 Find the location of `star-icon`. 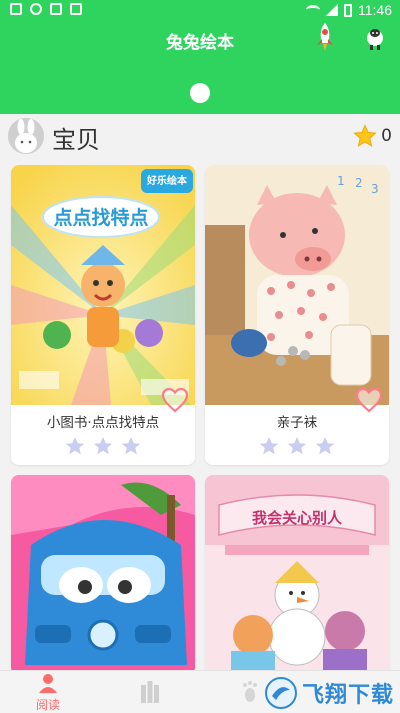

star-icon is located at coordinates (365, 135).